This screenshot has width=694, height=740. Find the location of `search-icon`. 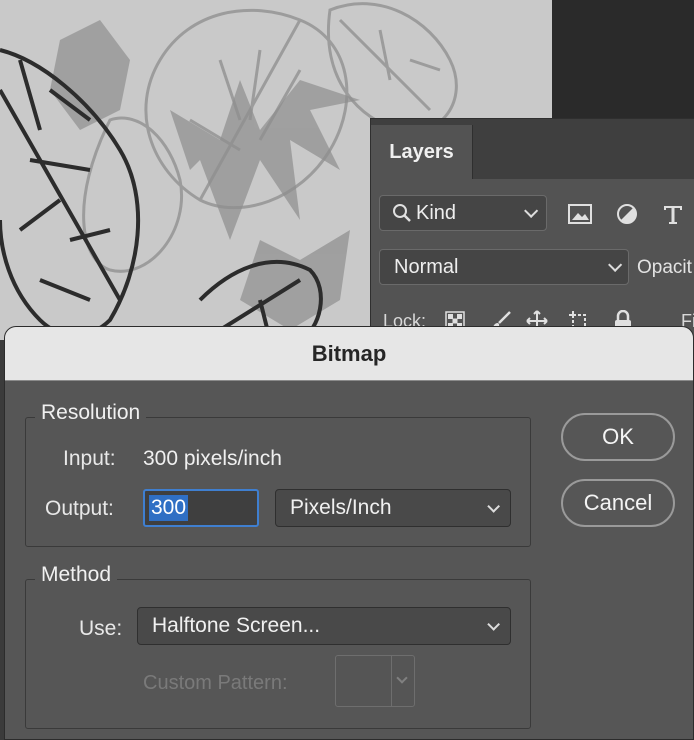

search-icon is located at coordinates (402, 213).